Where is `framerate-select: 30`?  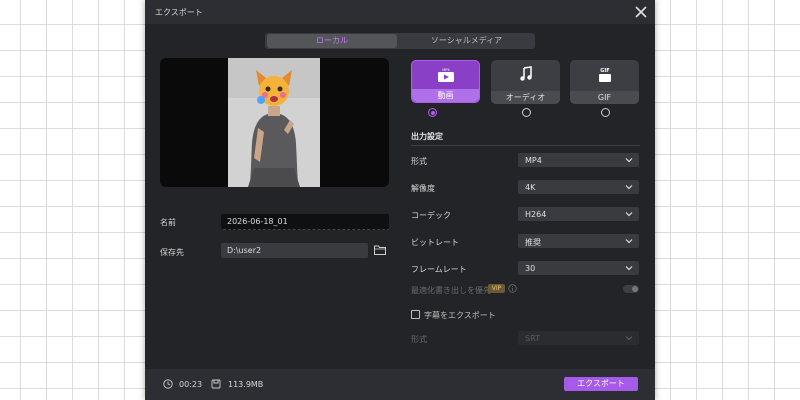 framerate-select: 30 is located at coordinates (578, 268).